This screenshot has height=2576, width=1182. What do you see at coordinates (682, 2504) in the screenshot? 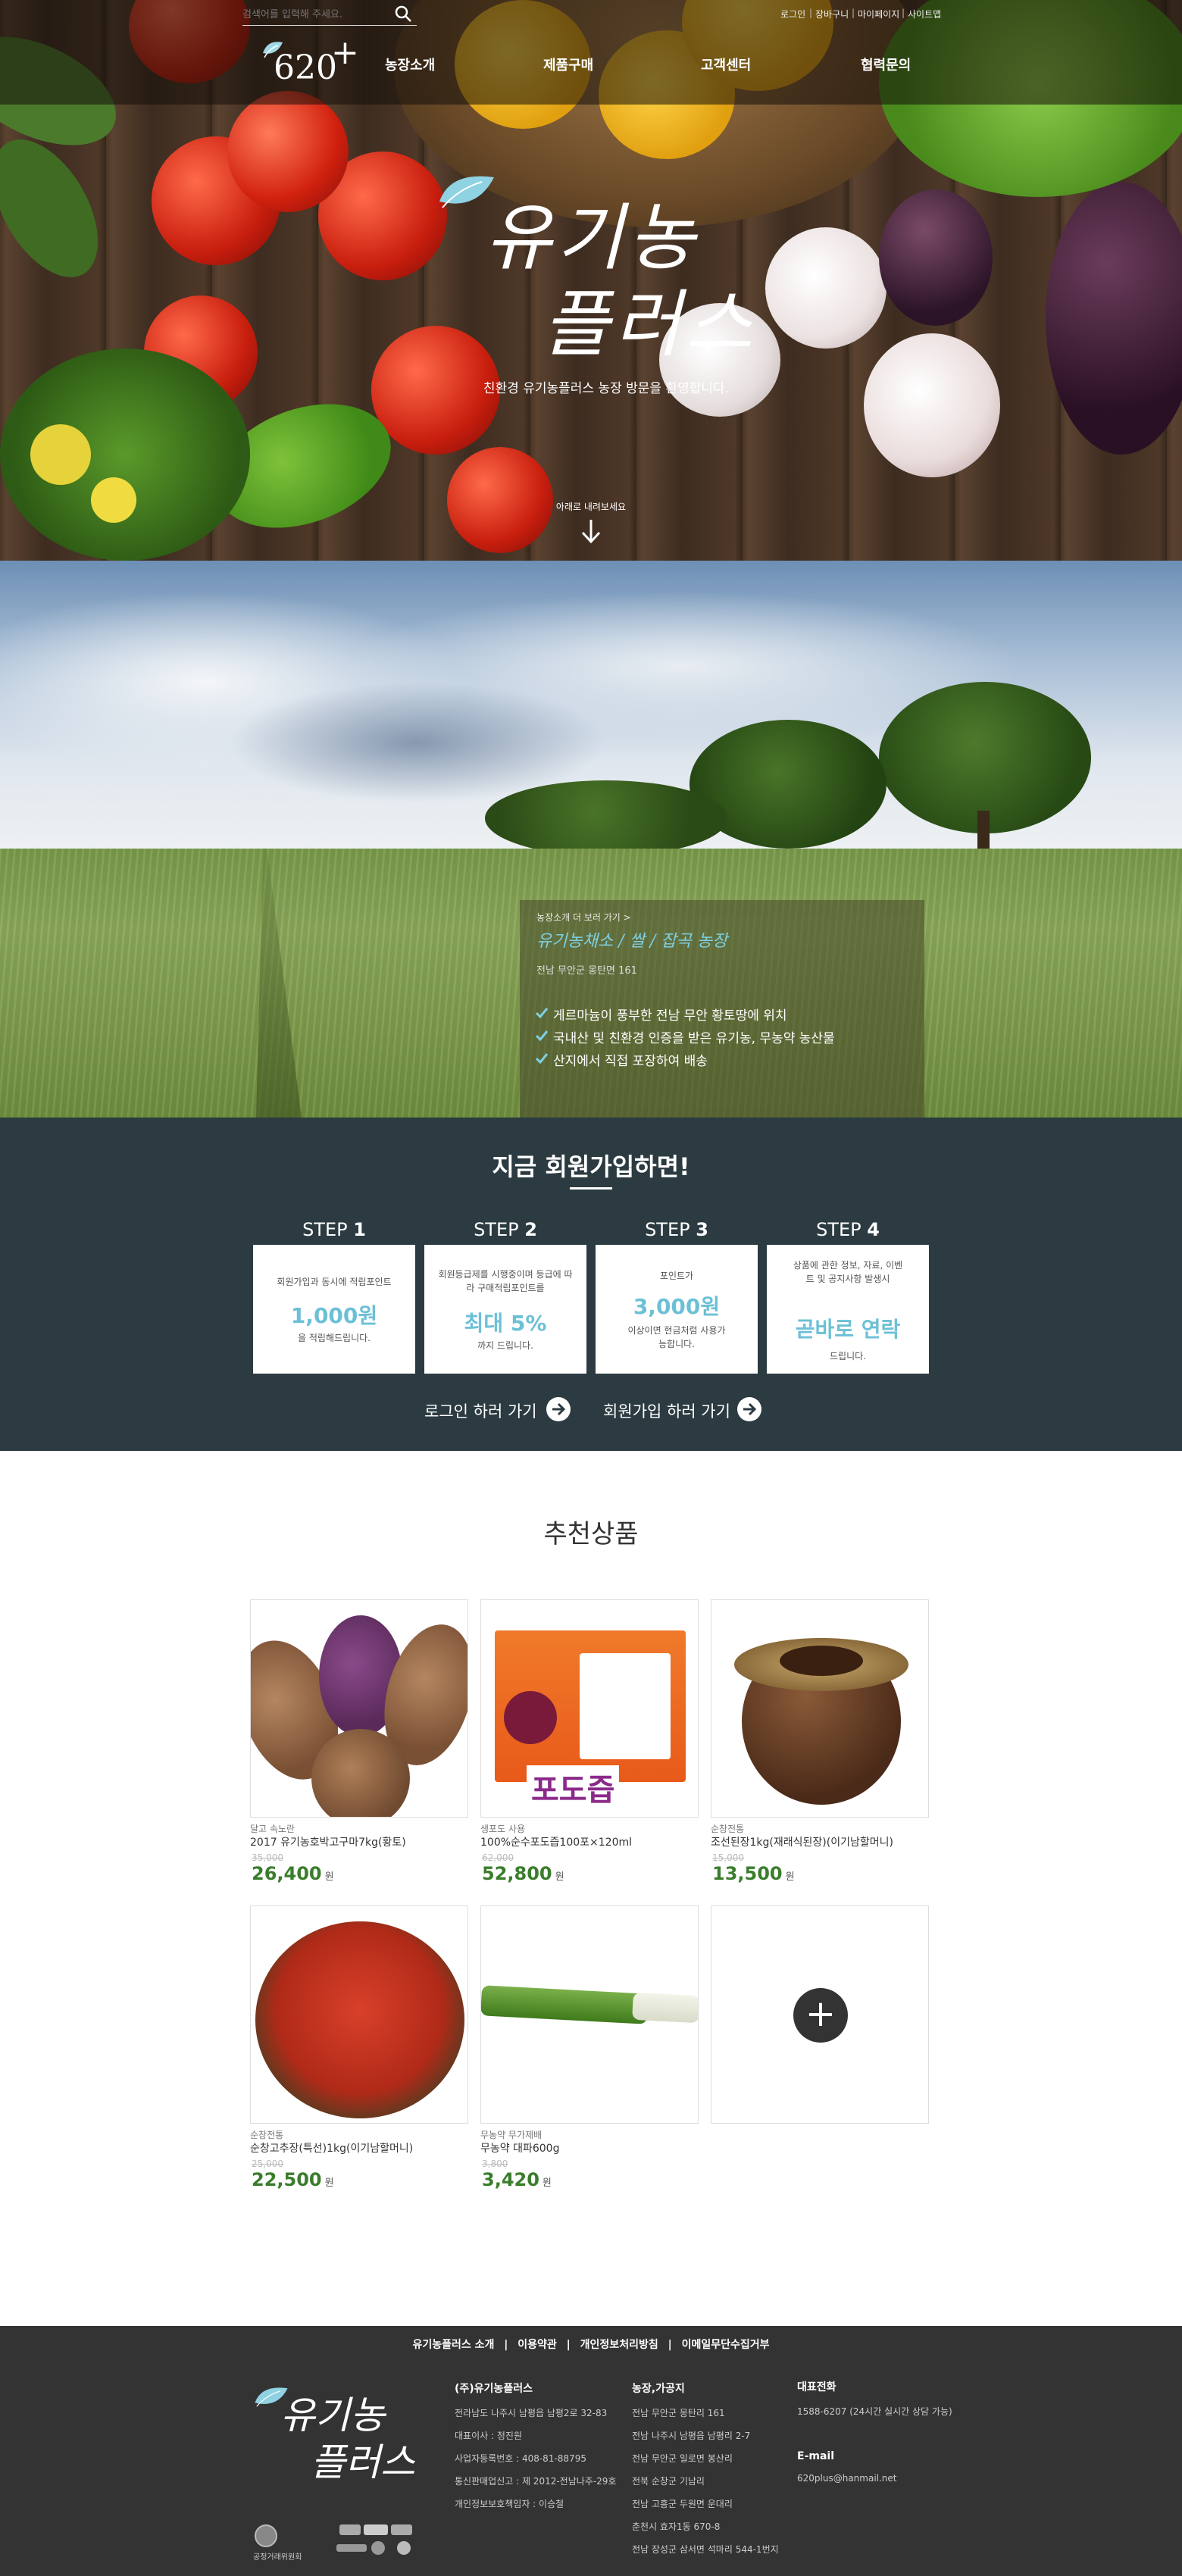
I see `farm-address: 전남 고흥군 두원면 운대리` at bounding box center [682, 2504].